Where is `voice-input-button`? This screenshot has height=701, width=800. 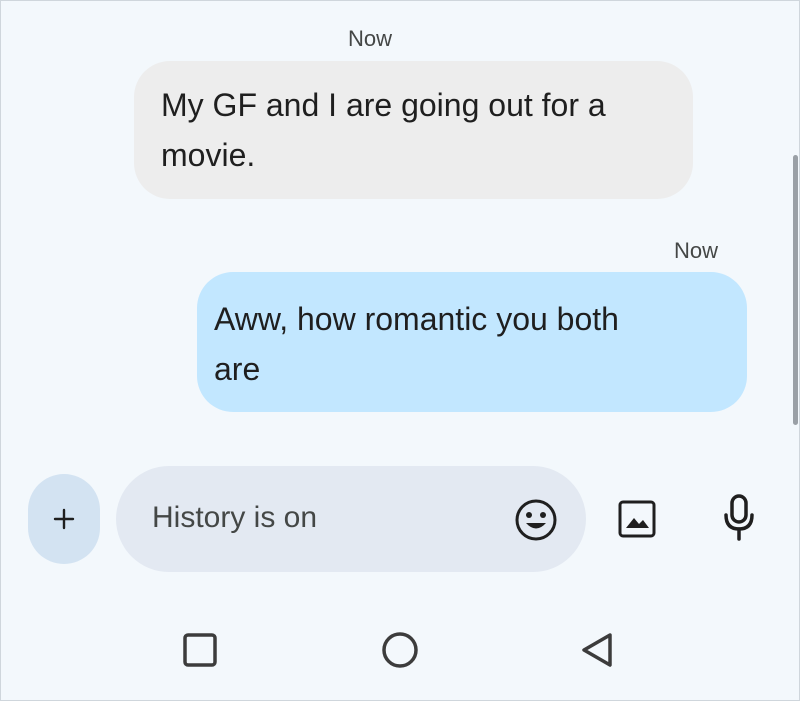
voice-input-button is located at coordinates (739, 518).